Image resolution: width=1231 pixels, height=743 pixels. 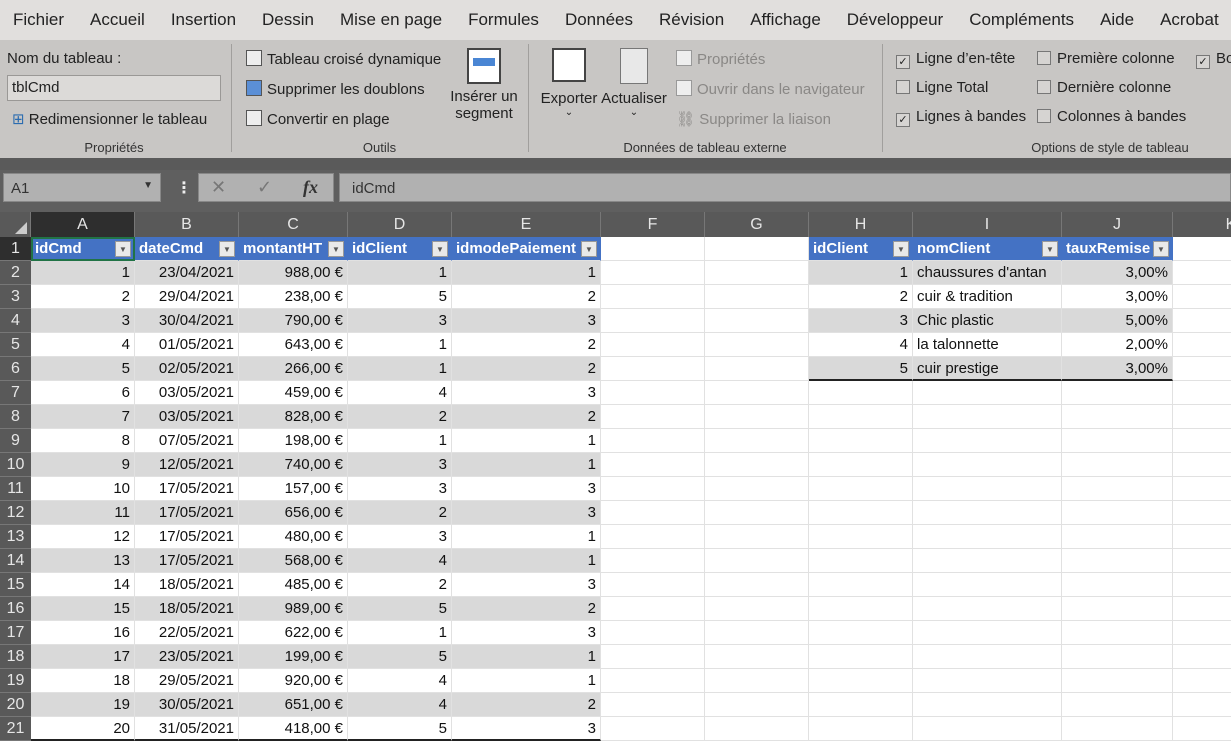 I want to click on row-header: 7, so click(x=15, y=393).